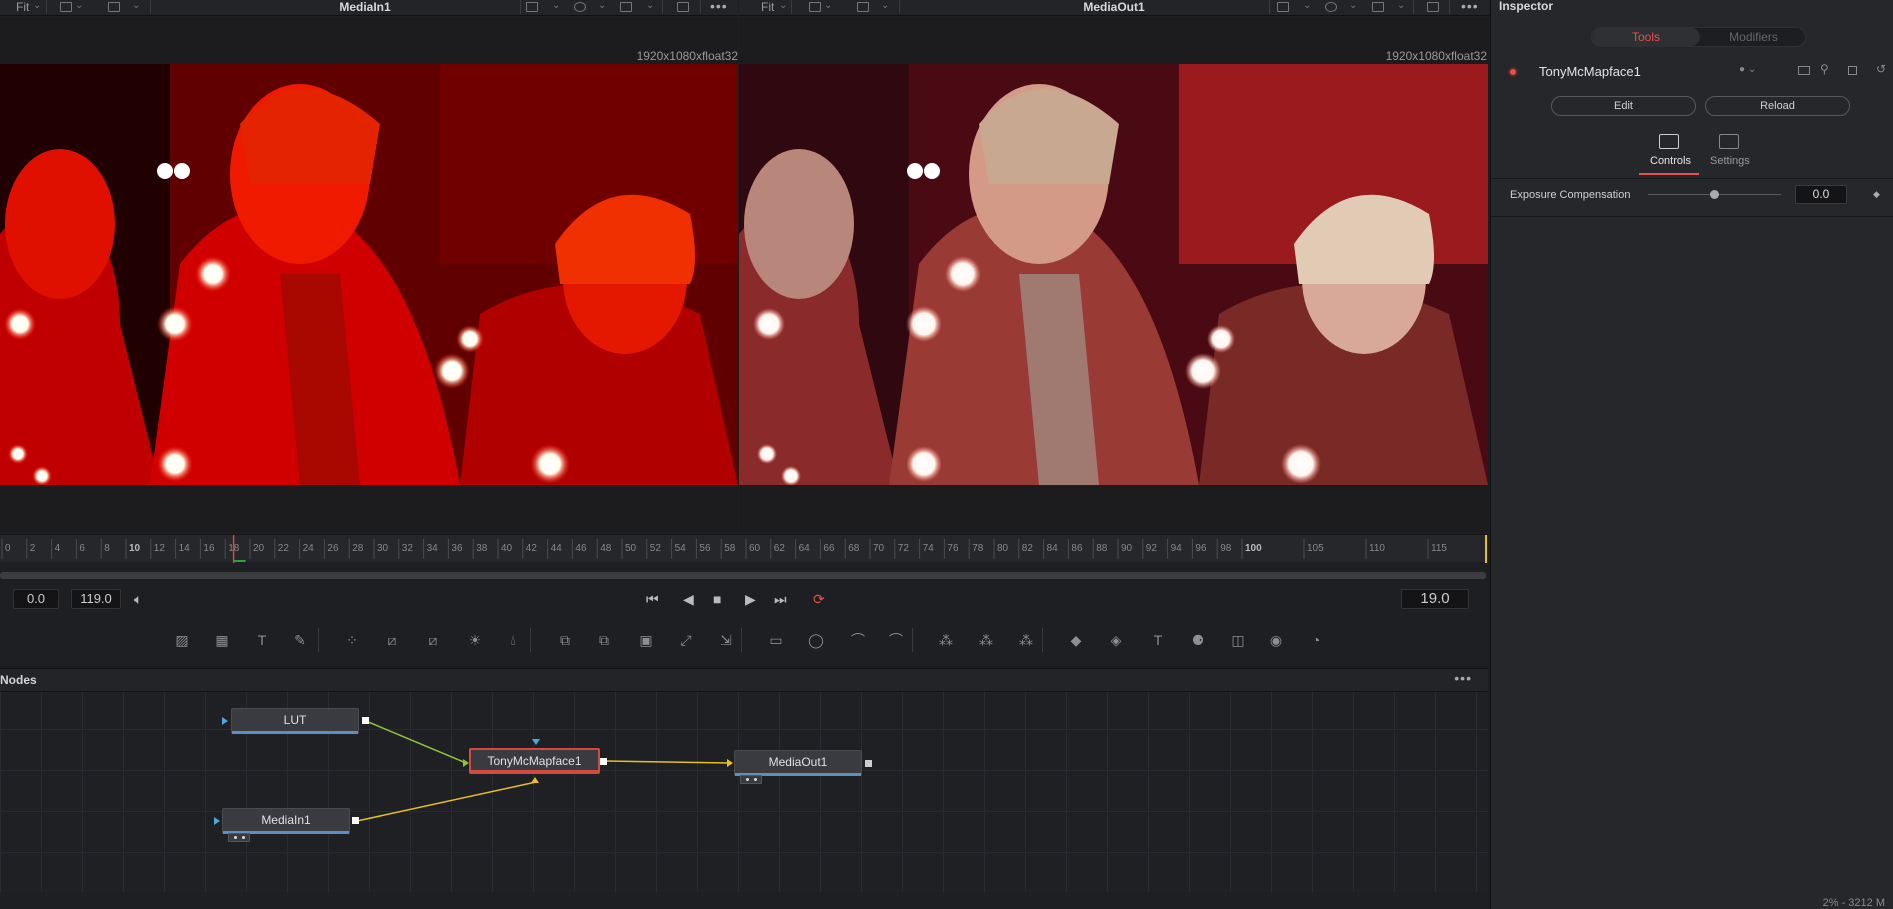  Describe the element at coordinates (138, 599) in the screenshot. I see `audio-icon: 🔈︎` at that location.